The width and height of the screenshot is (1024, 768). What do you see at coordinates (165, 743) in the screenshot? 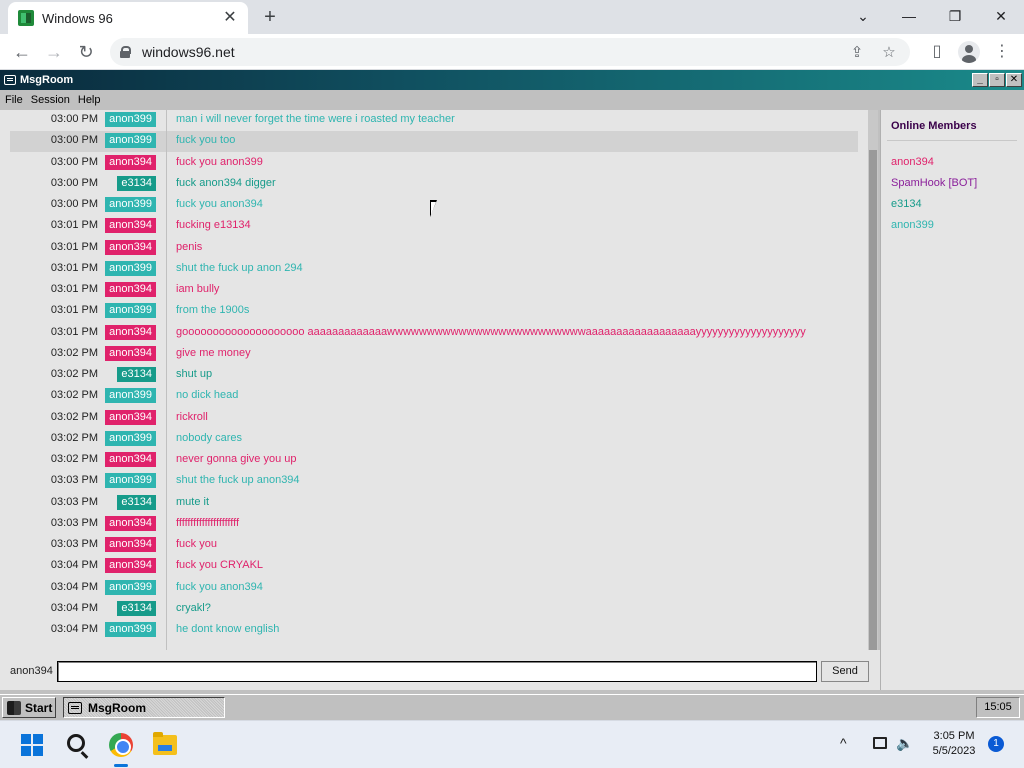
I see `file-explorer-icon` at bounding box center [165, 743].